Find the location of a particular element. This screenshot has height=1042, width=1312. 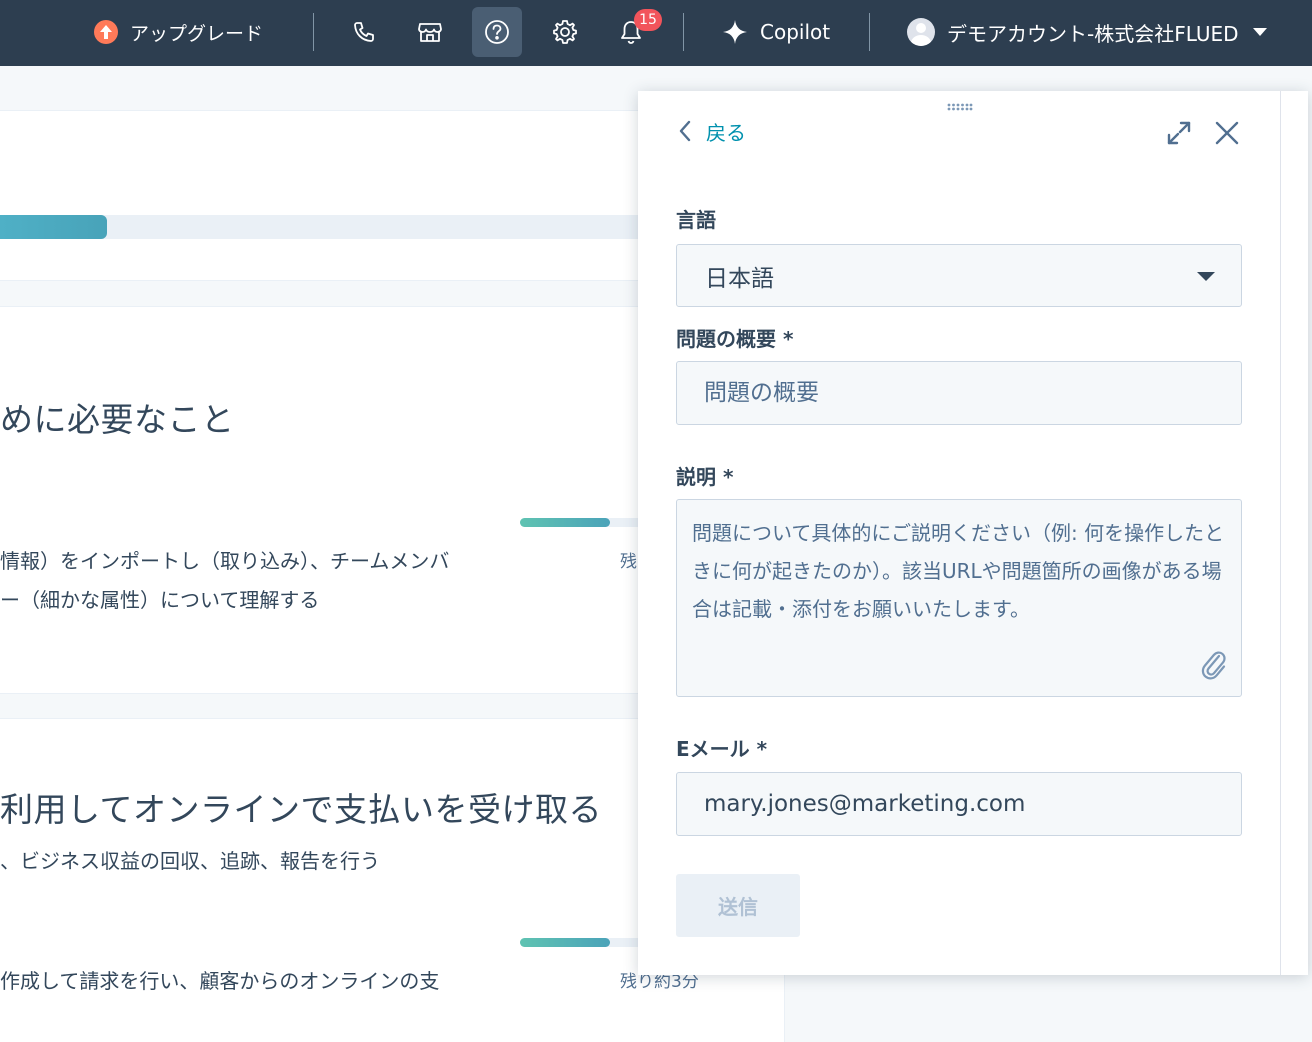

summary-label: 問題の概要 * is located at coordinates (735, 339).